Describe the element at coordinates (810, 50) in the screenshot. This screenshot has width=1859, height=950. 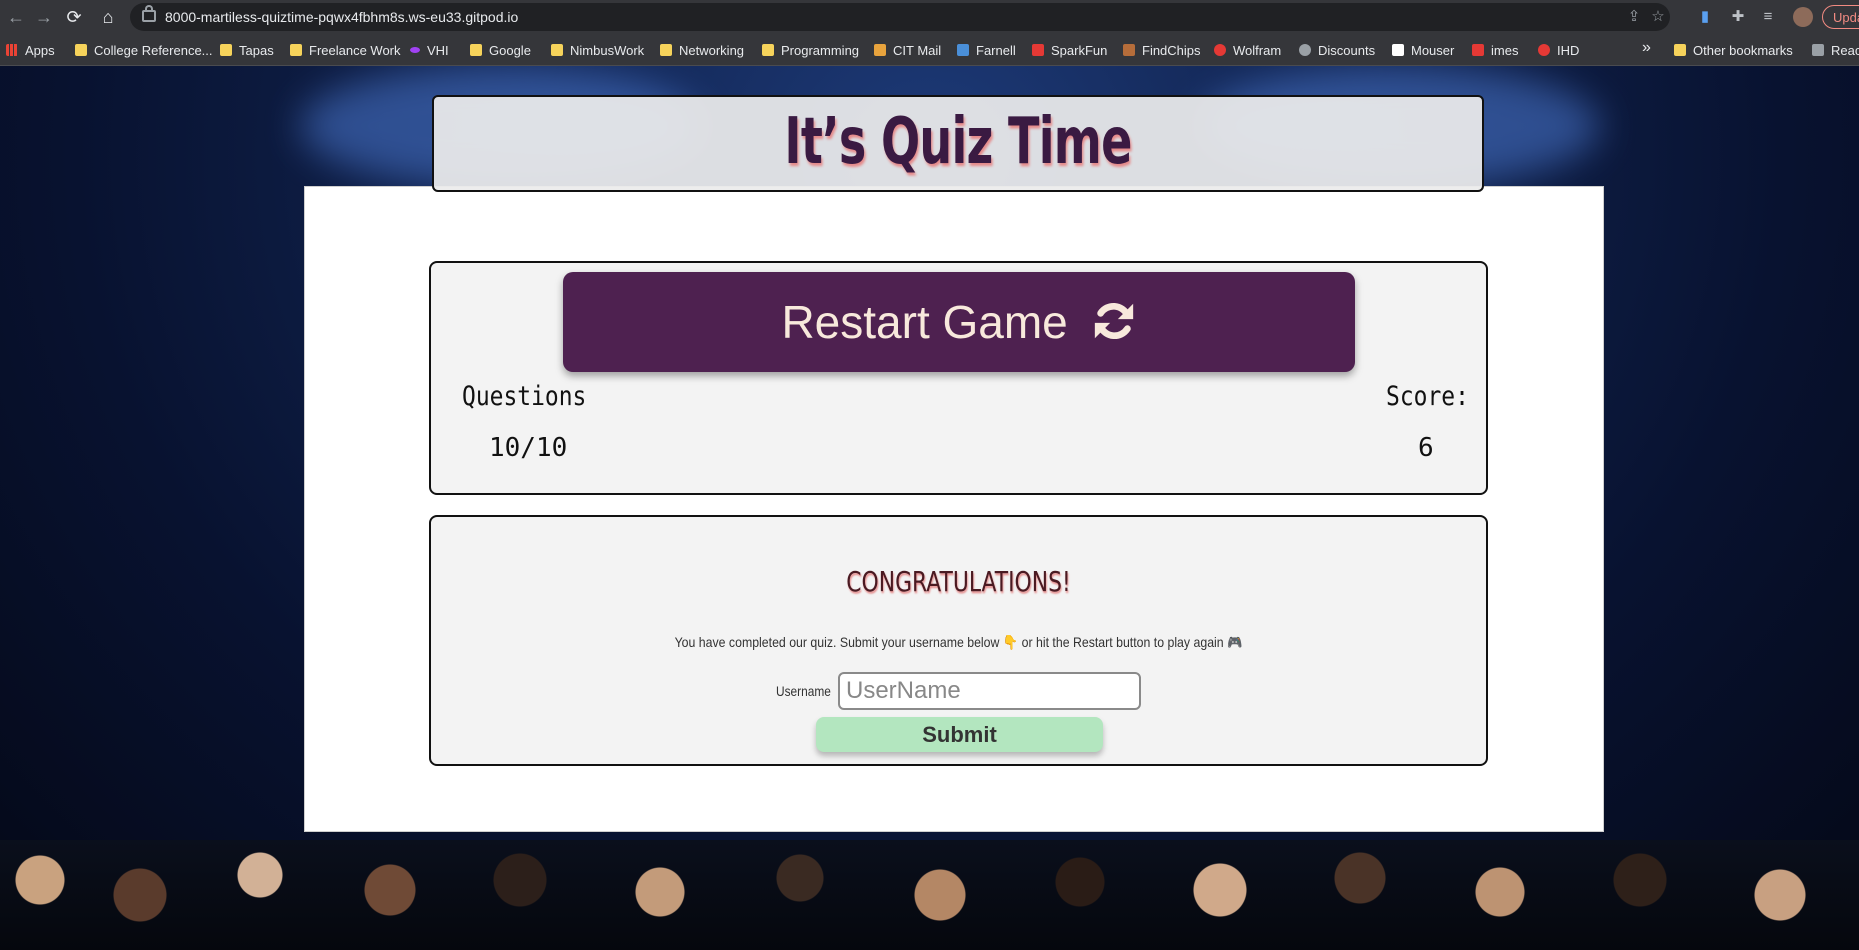
I see `bookmark-programming: Programming` at that location.